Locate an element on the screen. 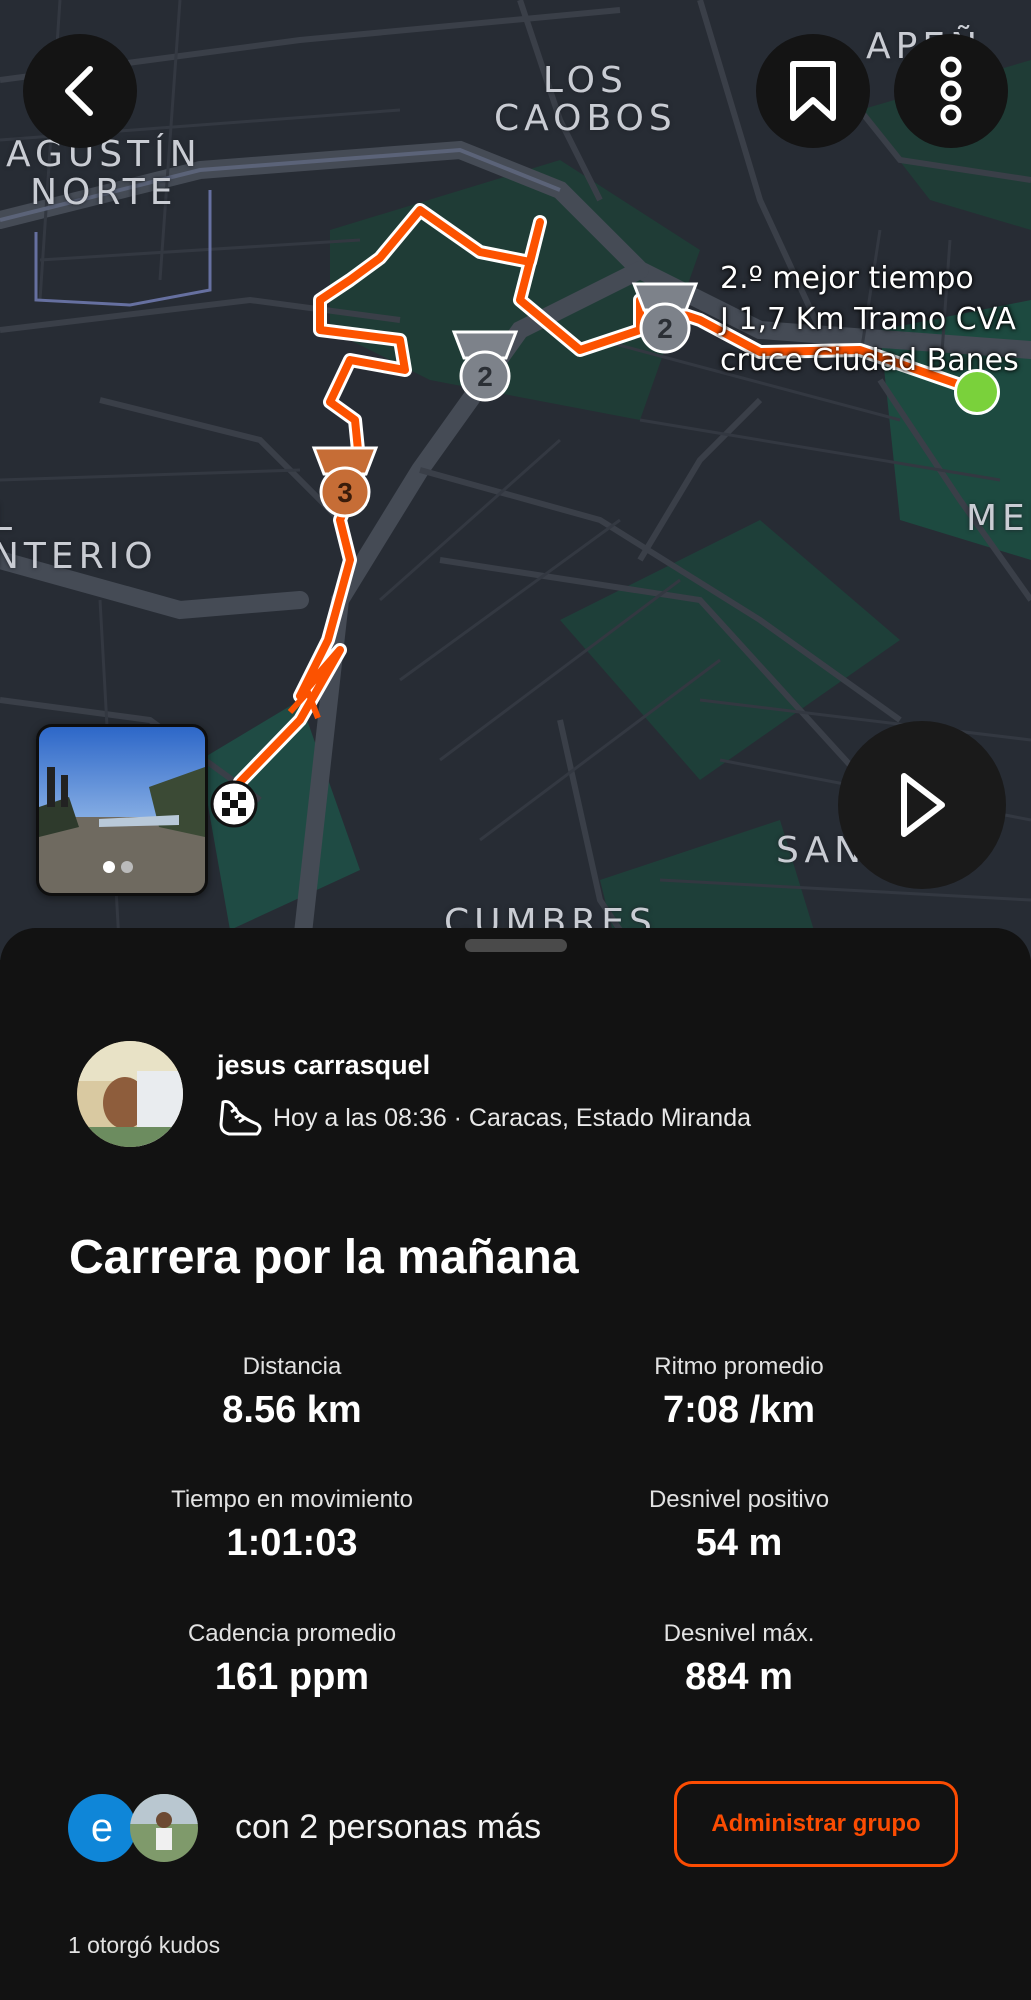 Image resolution: width=1031 pixels, height=2000 pixels. segment-name: J 1,7 Km Tramo CVA is located at coordinates (868, 319).